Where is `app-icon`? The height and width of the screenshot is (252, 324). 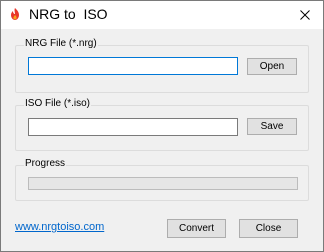 app-icon is located at coordinates (15, 14).